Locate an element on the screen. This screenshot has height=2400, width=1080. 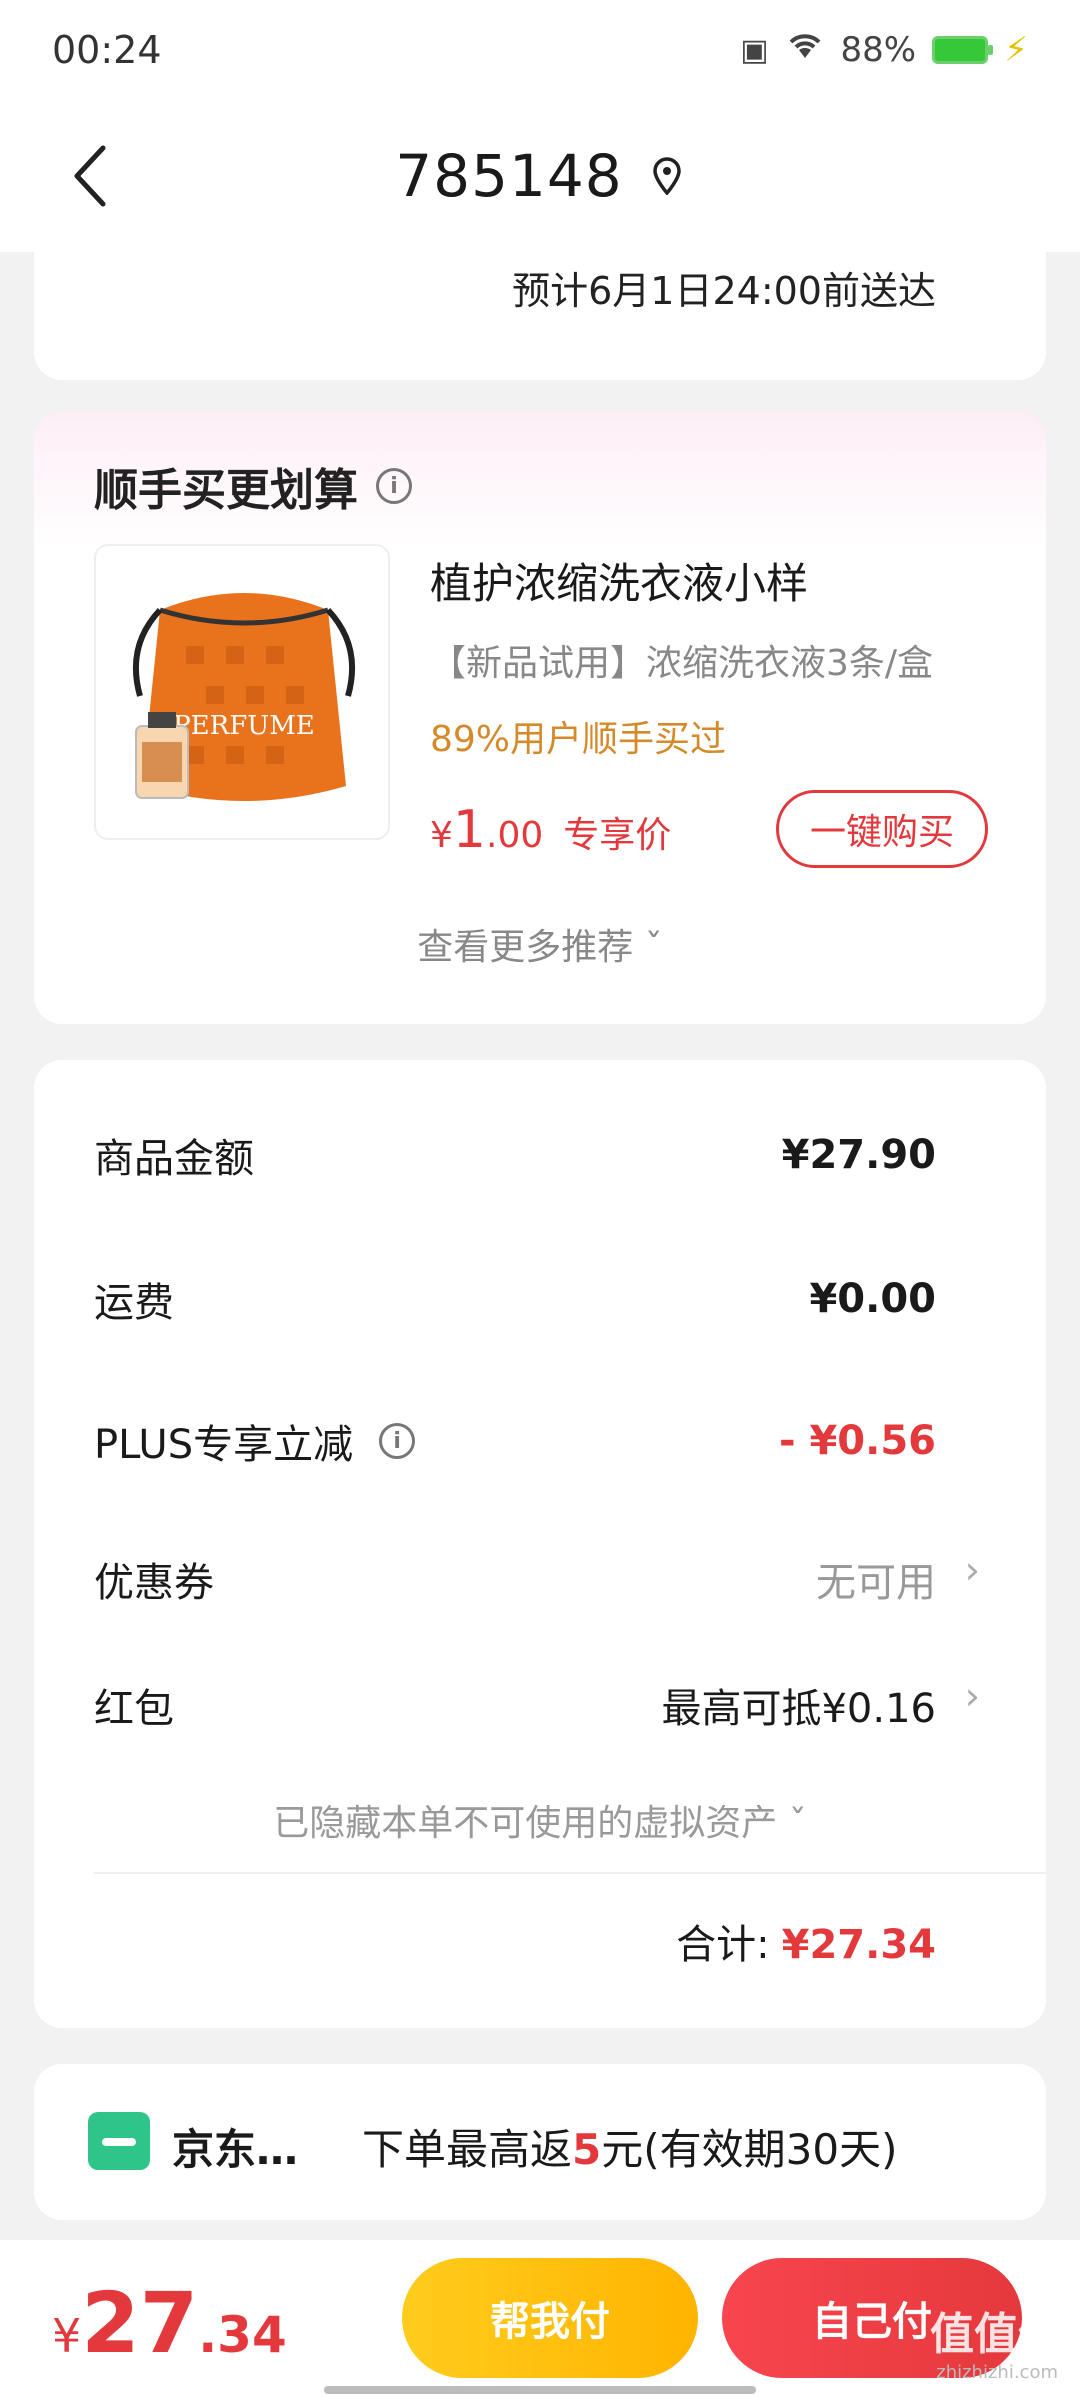
shipping-value: ¥0.00 is located at coordinates (872, 1299).